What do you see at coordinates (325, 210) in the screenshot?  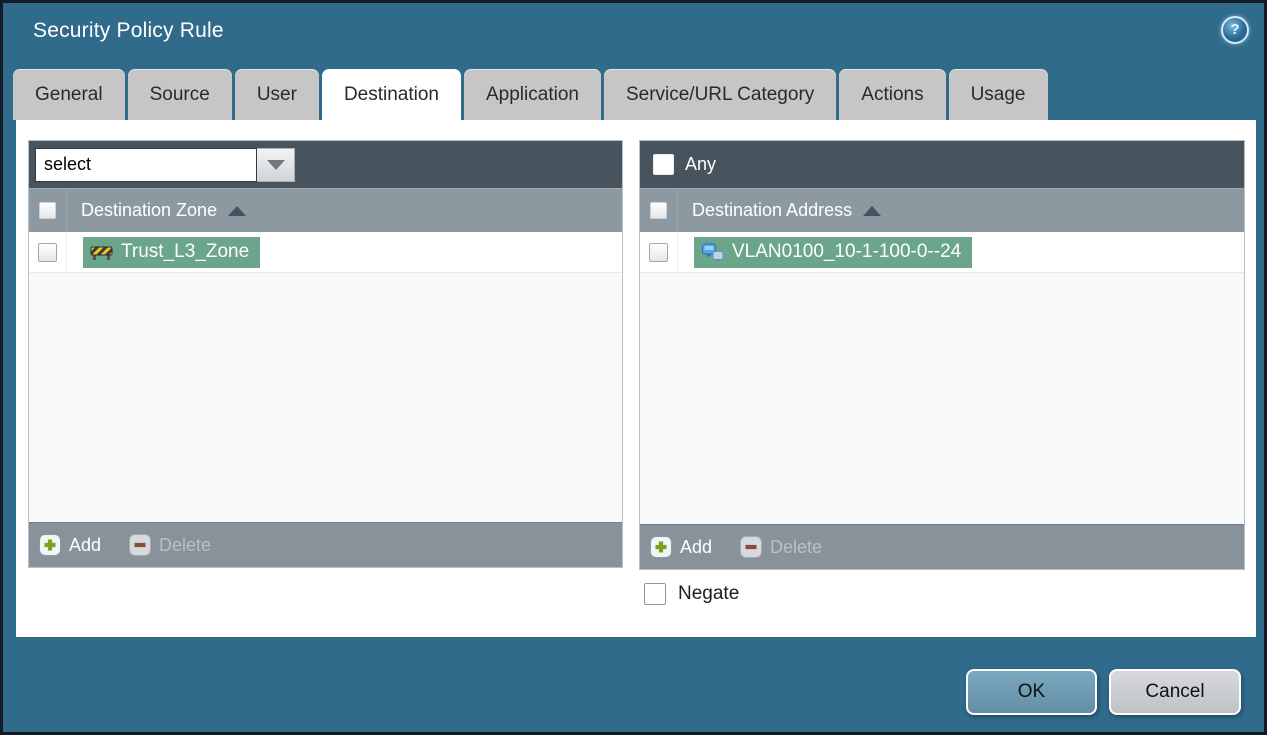 I see `zone-column-header-row: Destination Zone` at bounding box center [325, 210].